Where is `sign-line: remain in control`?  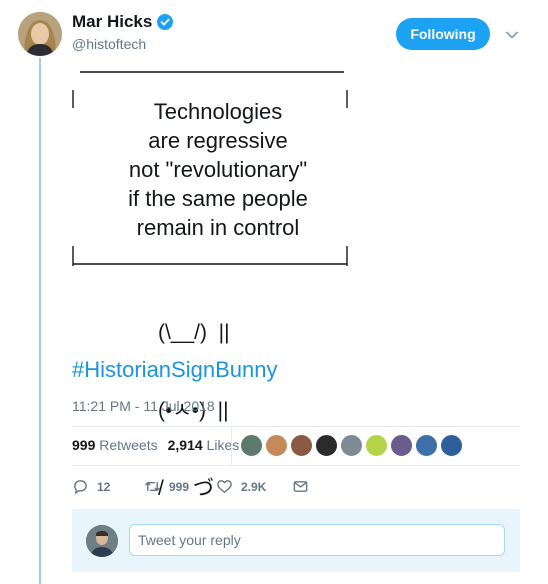
sign-line: remain in control is located at coordinates (218, 227).